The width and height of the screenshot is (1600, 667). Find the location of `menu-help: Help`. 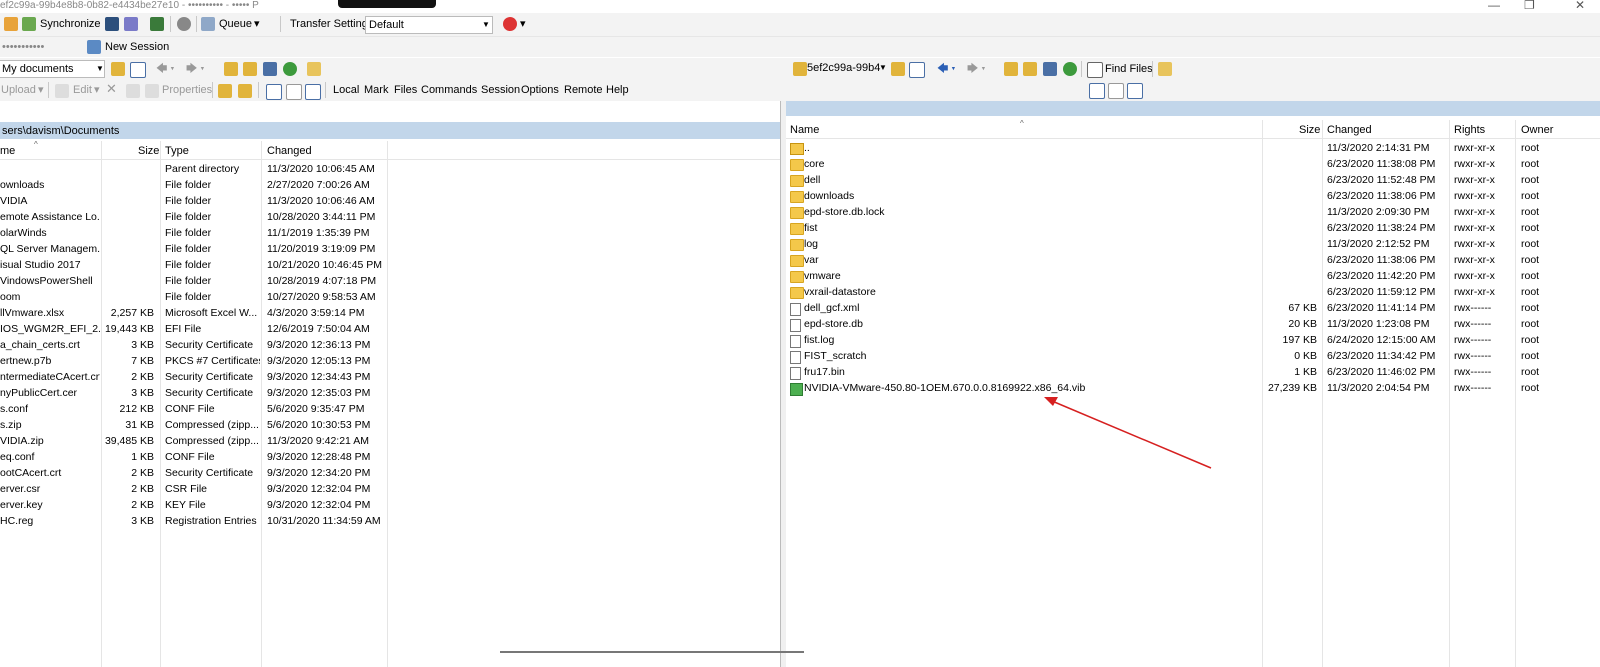

menu-help: Help is located at coordinates (617, 90).